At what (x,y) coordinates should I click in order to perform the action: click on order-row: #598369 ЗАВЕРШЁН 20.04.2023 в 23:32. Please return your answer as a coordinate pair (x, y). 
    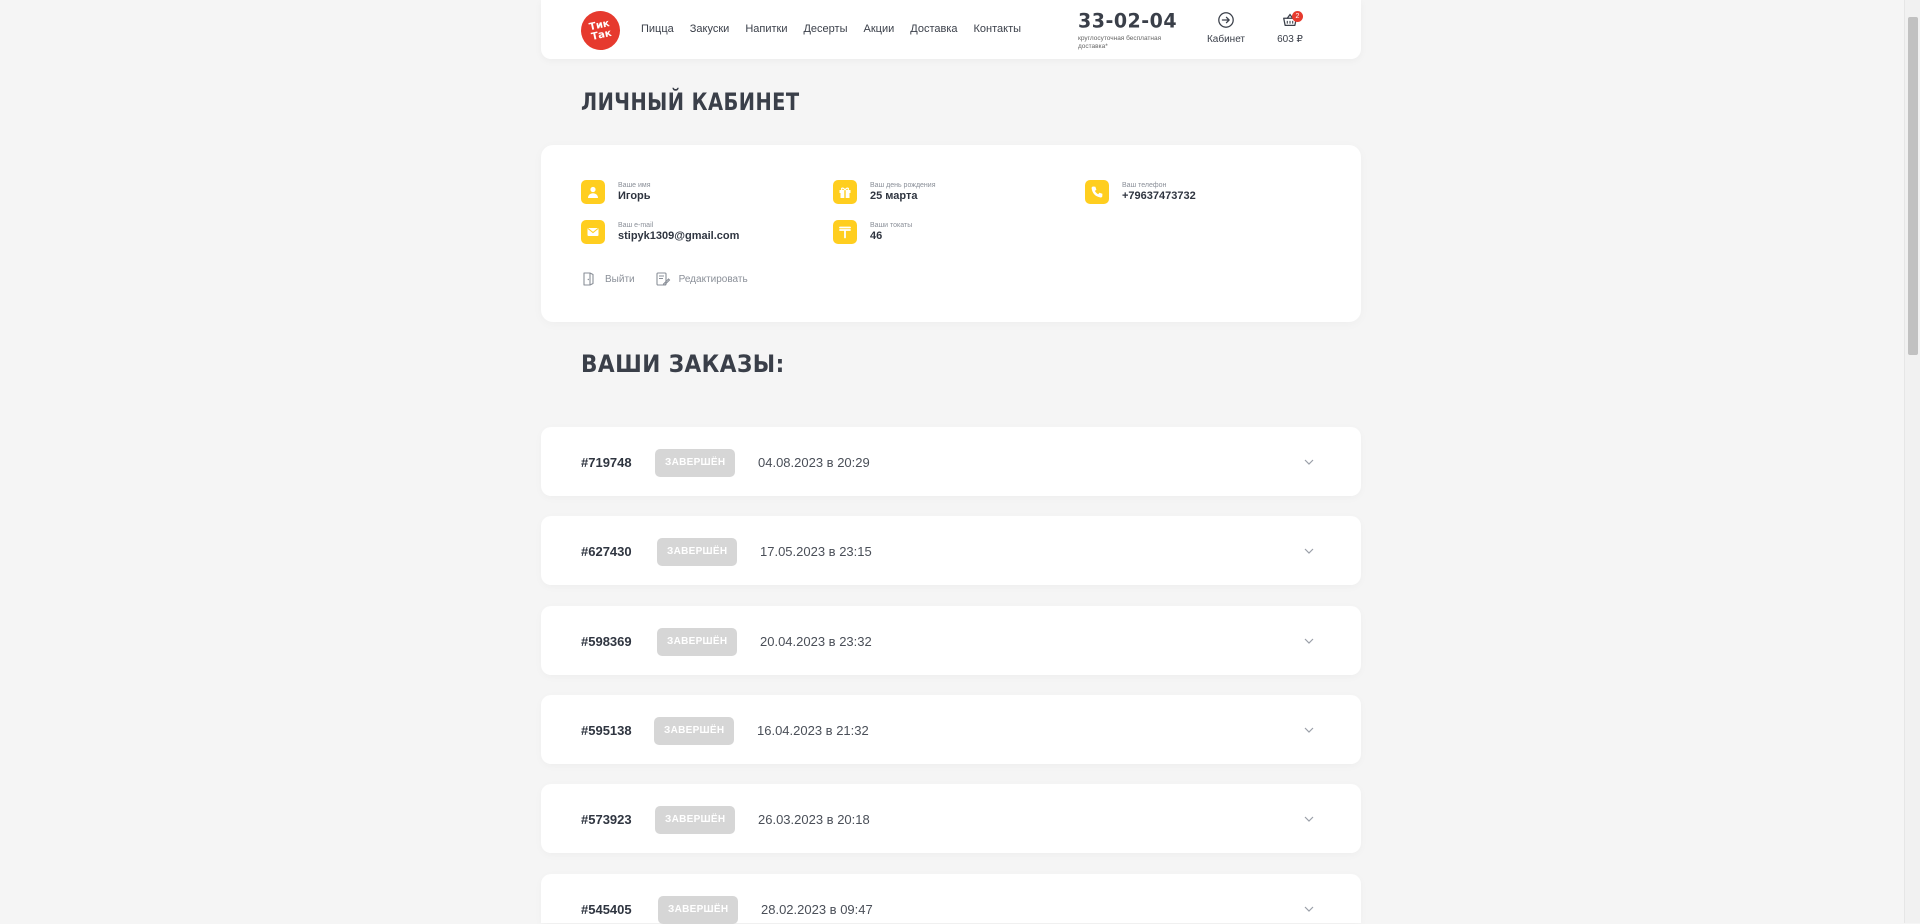
    Looking at the image, I should click on (951, 640).